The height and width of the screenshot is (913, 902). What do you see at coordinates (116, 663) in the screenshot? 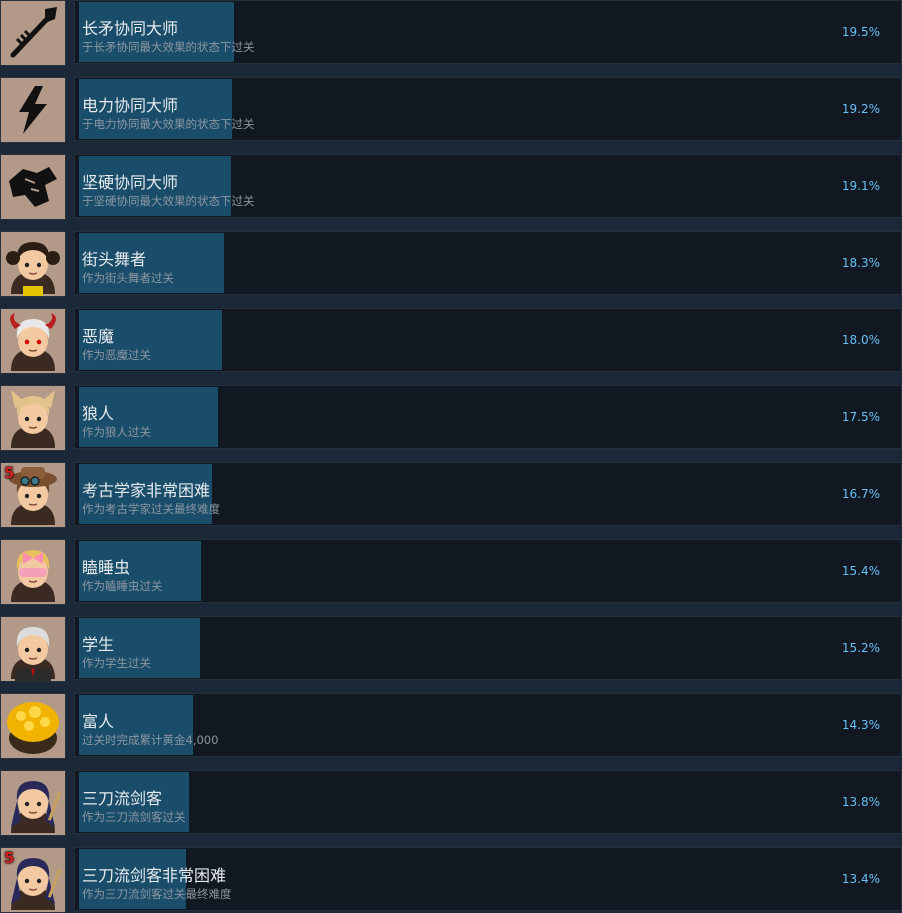
I see `achievement-description: 作为学生过关` at bounding box center [116, 663].